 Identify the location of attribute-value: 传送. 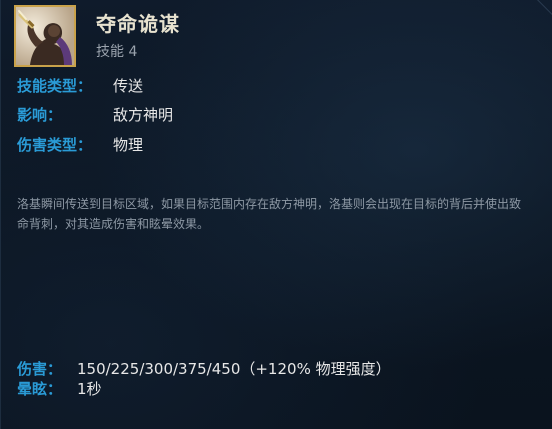
(128, 86).